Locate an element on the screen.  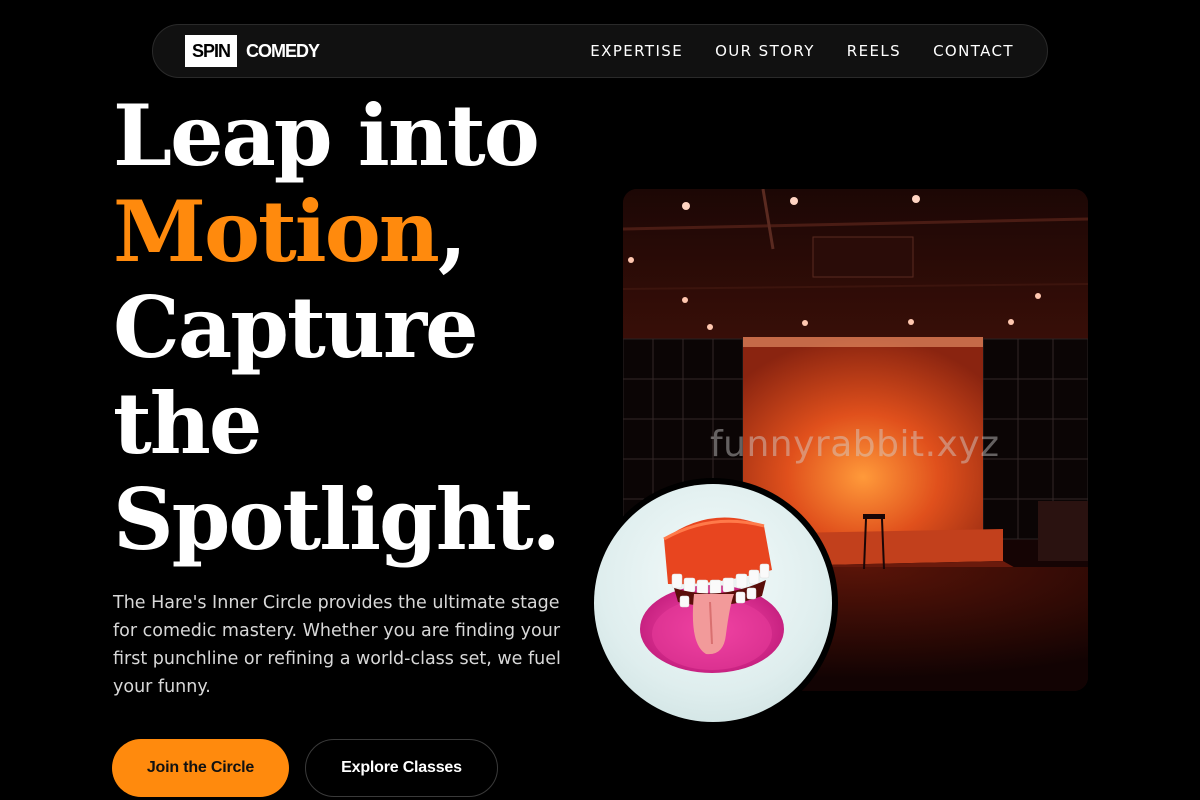
nav-link-expertise: EXPERTISE is located at coordinates (636, 51).